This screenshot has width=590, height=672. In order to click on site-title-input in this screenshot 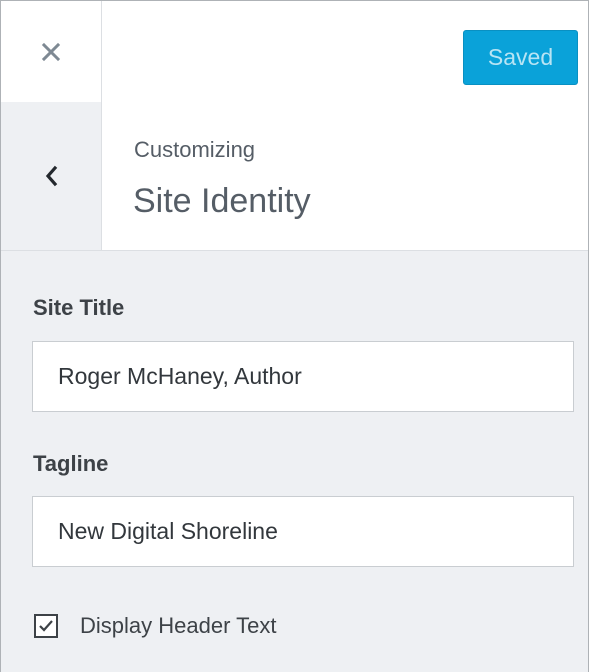, I will do `click(303, 376)`.